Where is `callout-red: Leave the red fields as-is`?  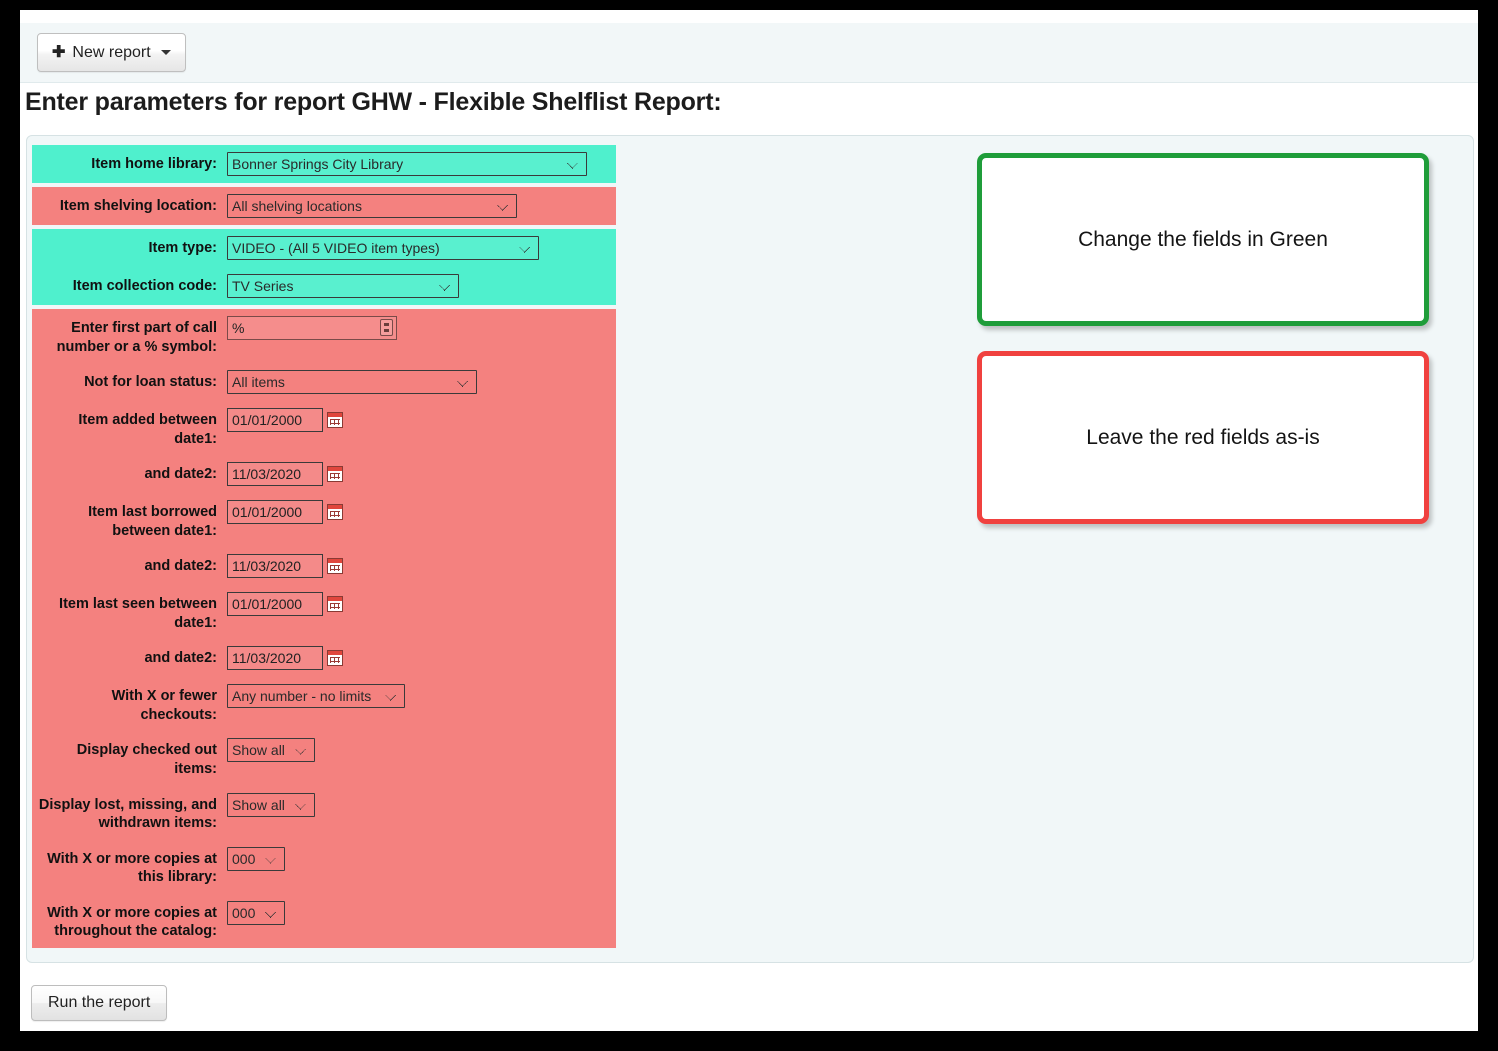 callout-red: Leave the red fields as-is is located at coordinates (1203, 437).